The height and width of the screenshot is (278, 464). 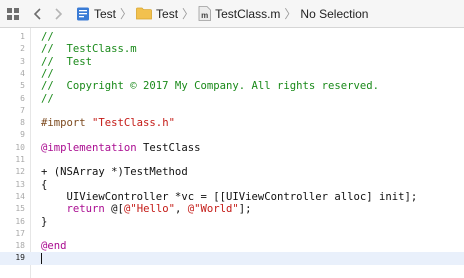 I want to click on line-number: 2, so click(x=22, y=49).